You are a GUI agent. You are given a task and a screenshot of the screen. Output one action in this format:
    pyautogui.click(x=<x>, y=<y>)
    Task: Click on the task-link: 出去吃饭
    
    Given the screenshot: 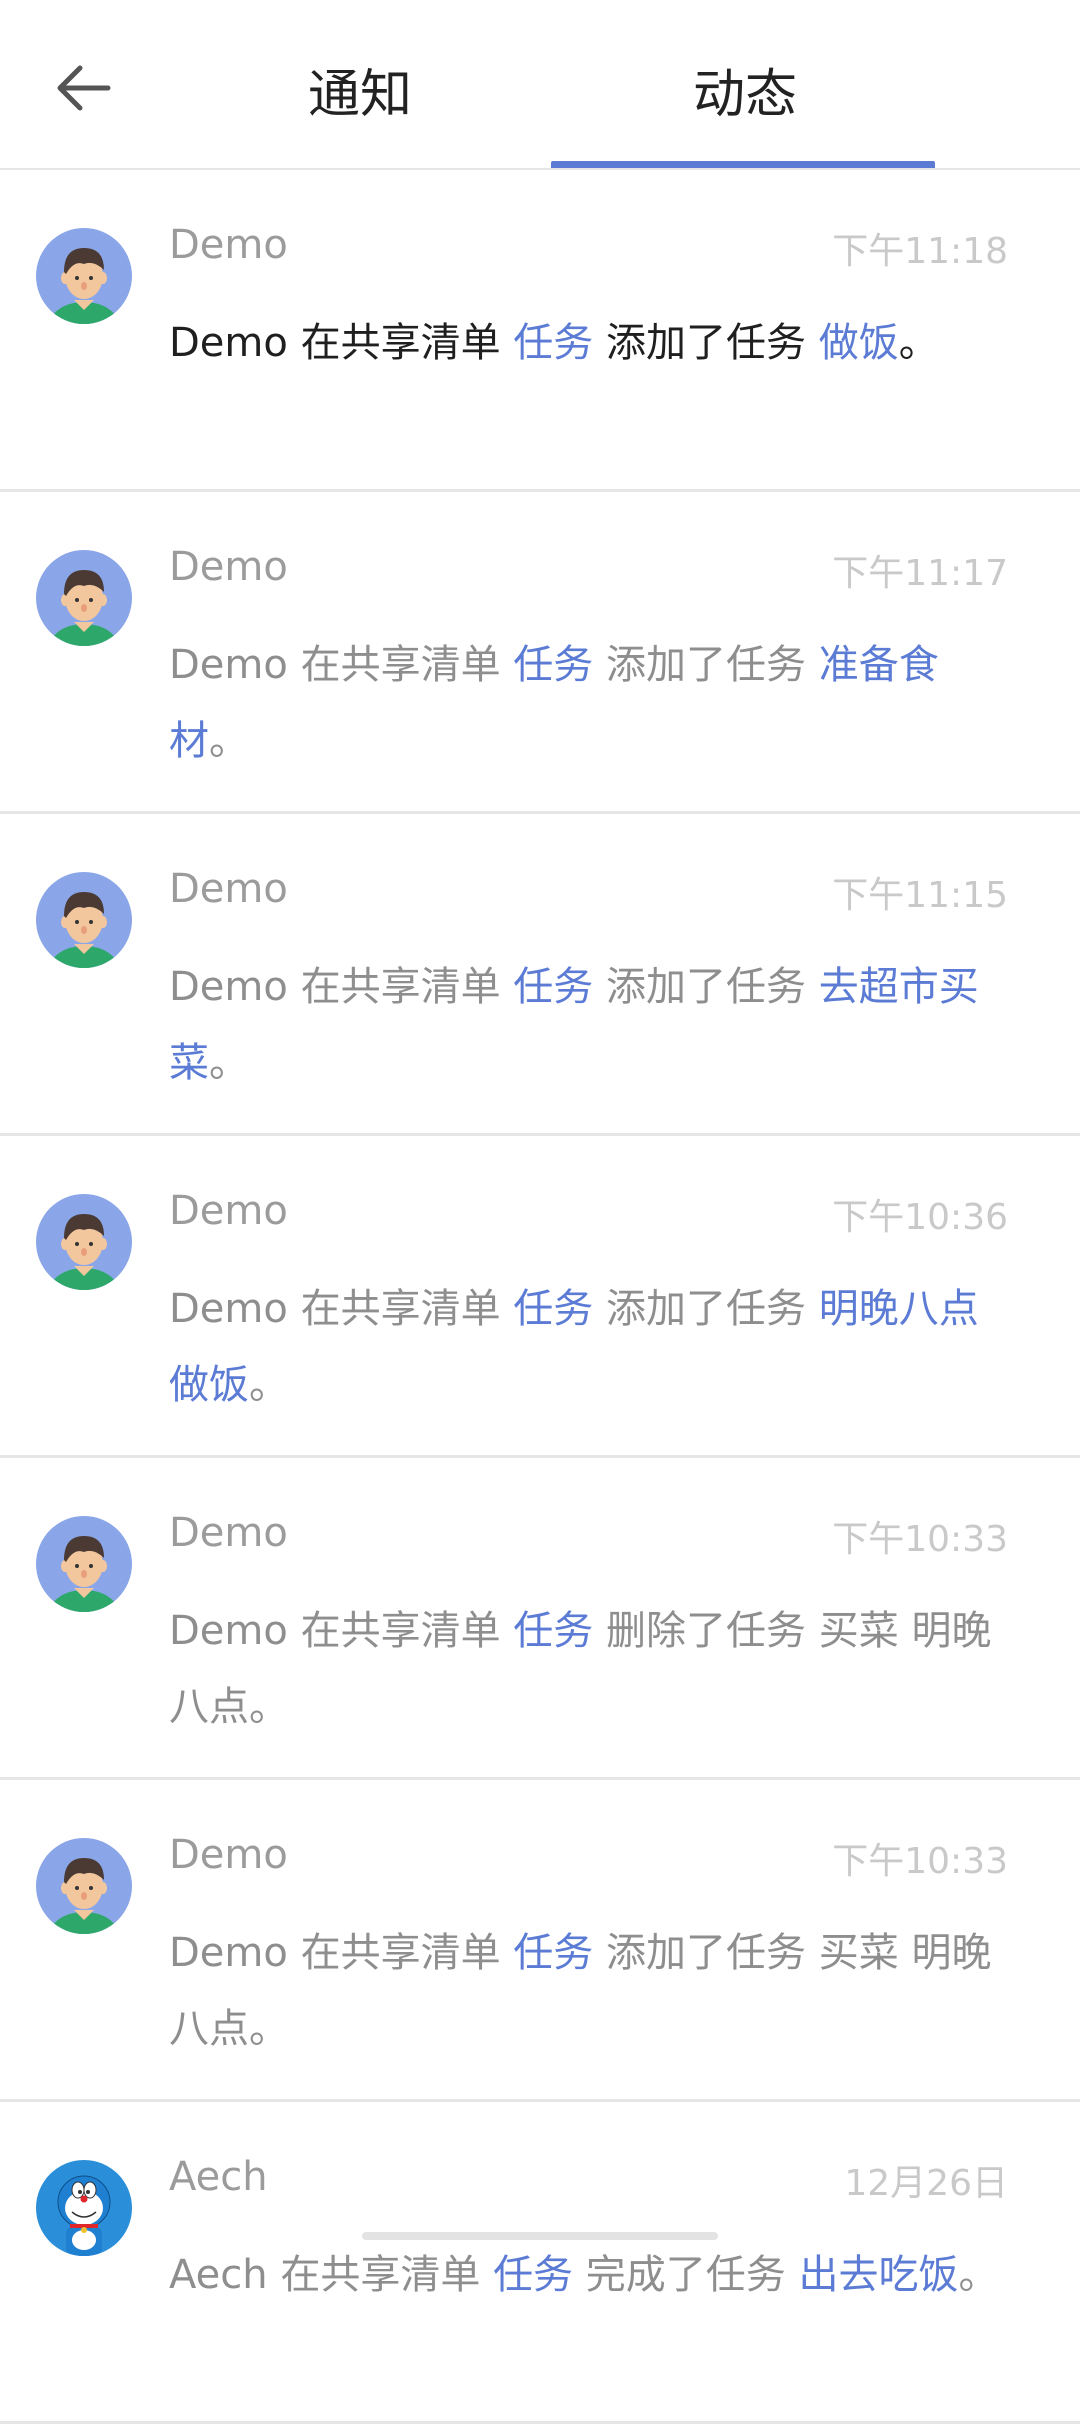 What is the action you would take?
    pyautogui.click(x=879, y=2275)
    